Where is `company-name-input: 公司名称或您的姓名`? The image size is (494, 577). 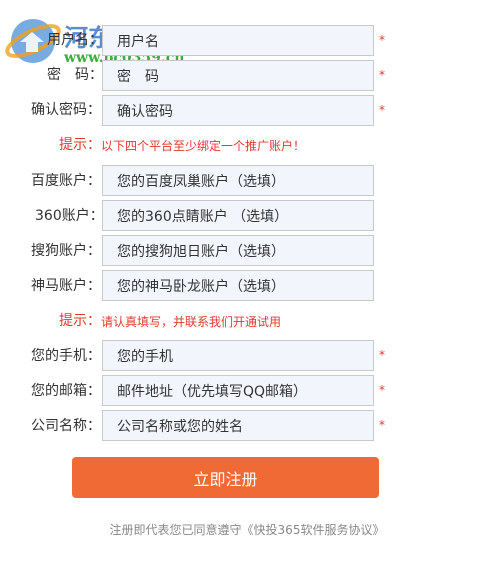 company-name-input: 公司名称或您的姓名 is located at coordinates (238, 425).